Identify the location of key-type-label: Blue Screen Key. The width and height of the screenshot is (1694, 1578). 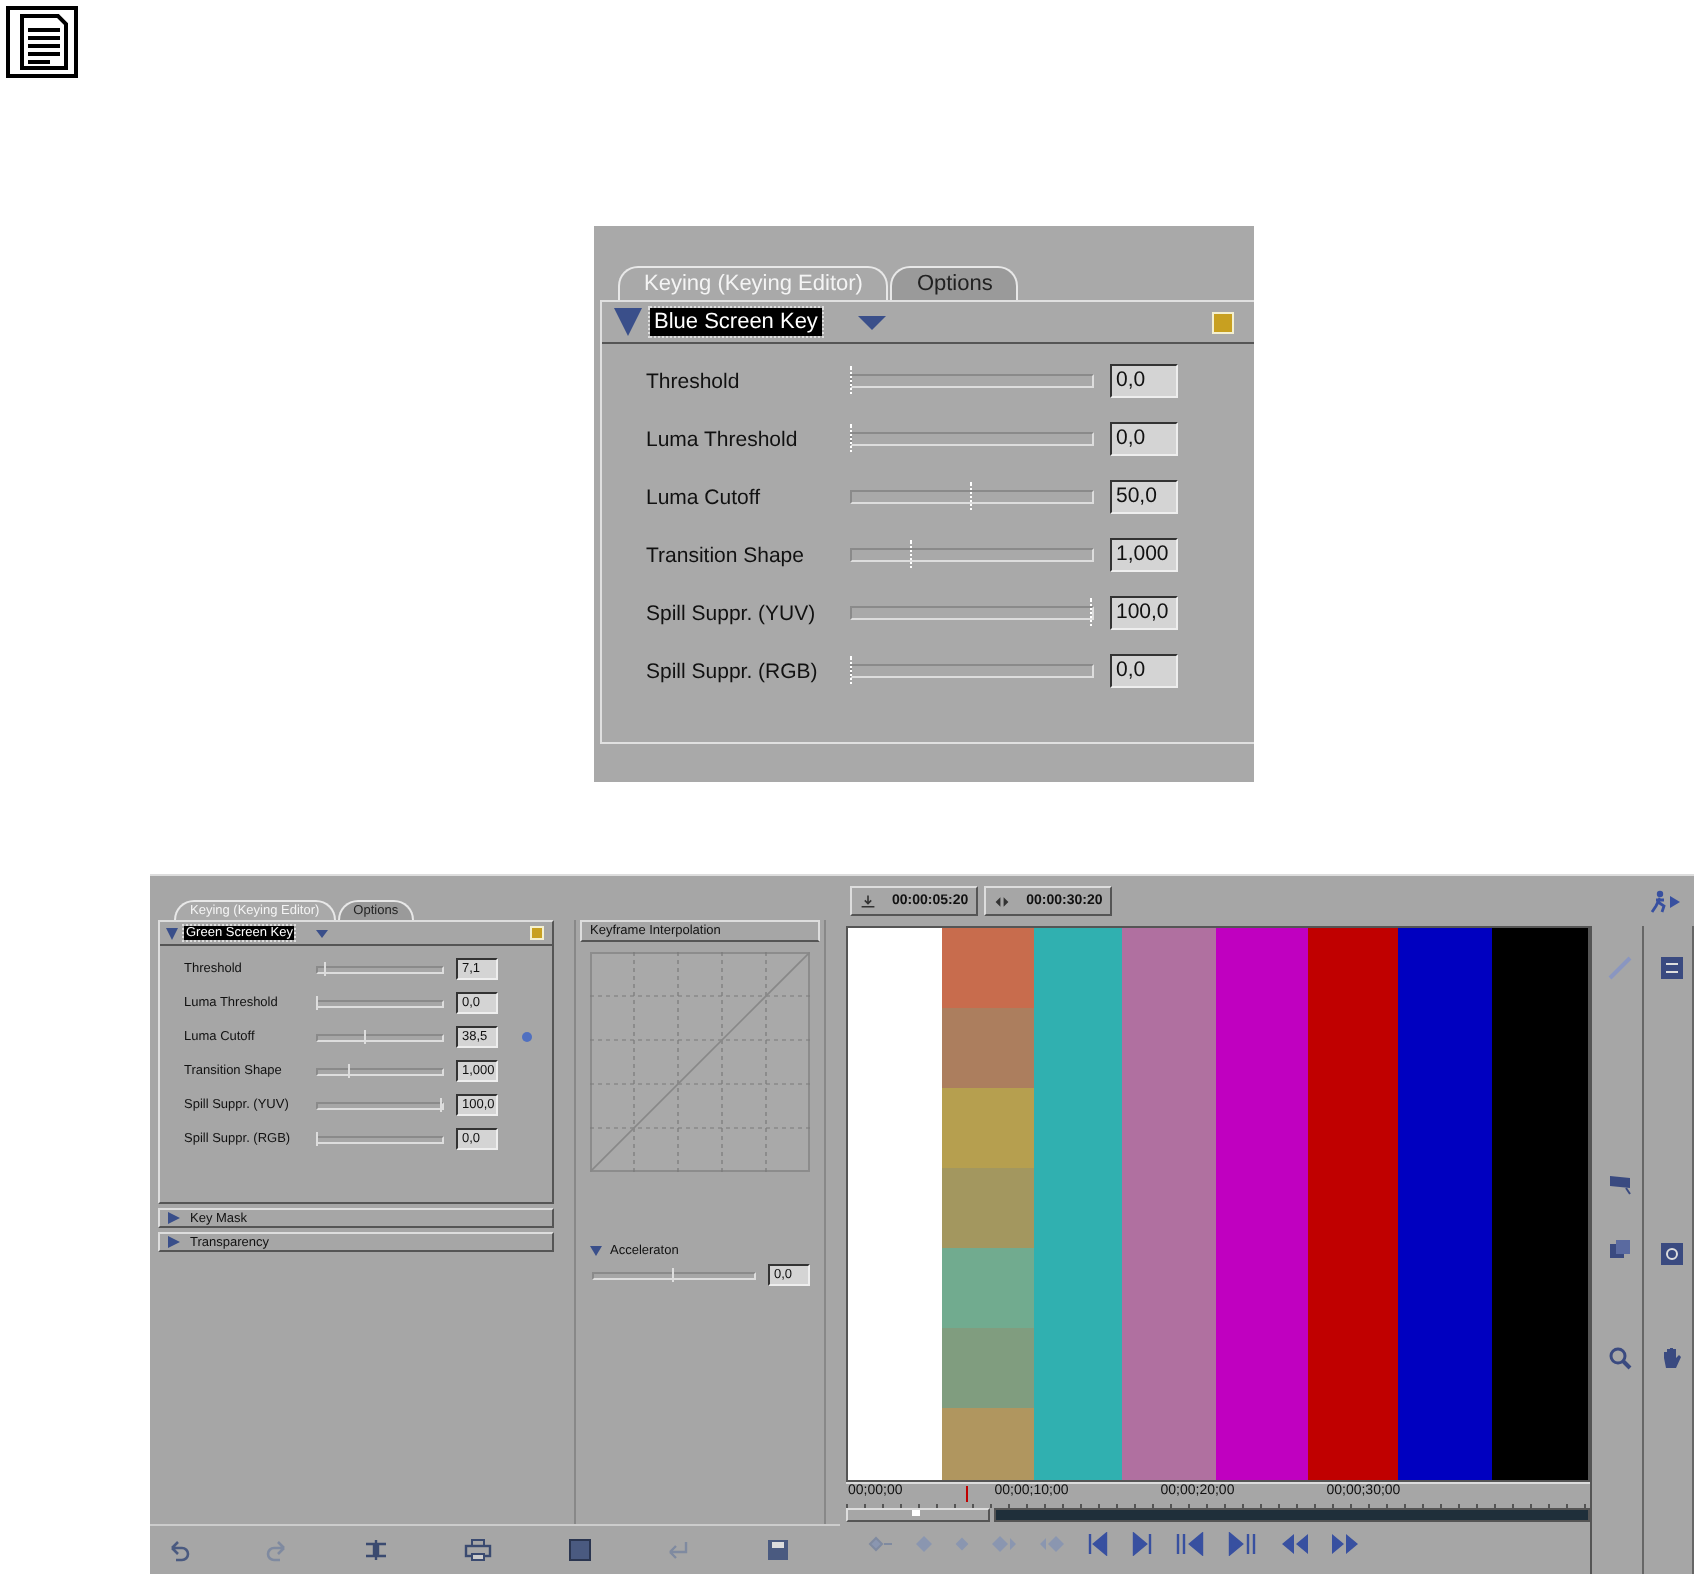
(736, 322).